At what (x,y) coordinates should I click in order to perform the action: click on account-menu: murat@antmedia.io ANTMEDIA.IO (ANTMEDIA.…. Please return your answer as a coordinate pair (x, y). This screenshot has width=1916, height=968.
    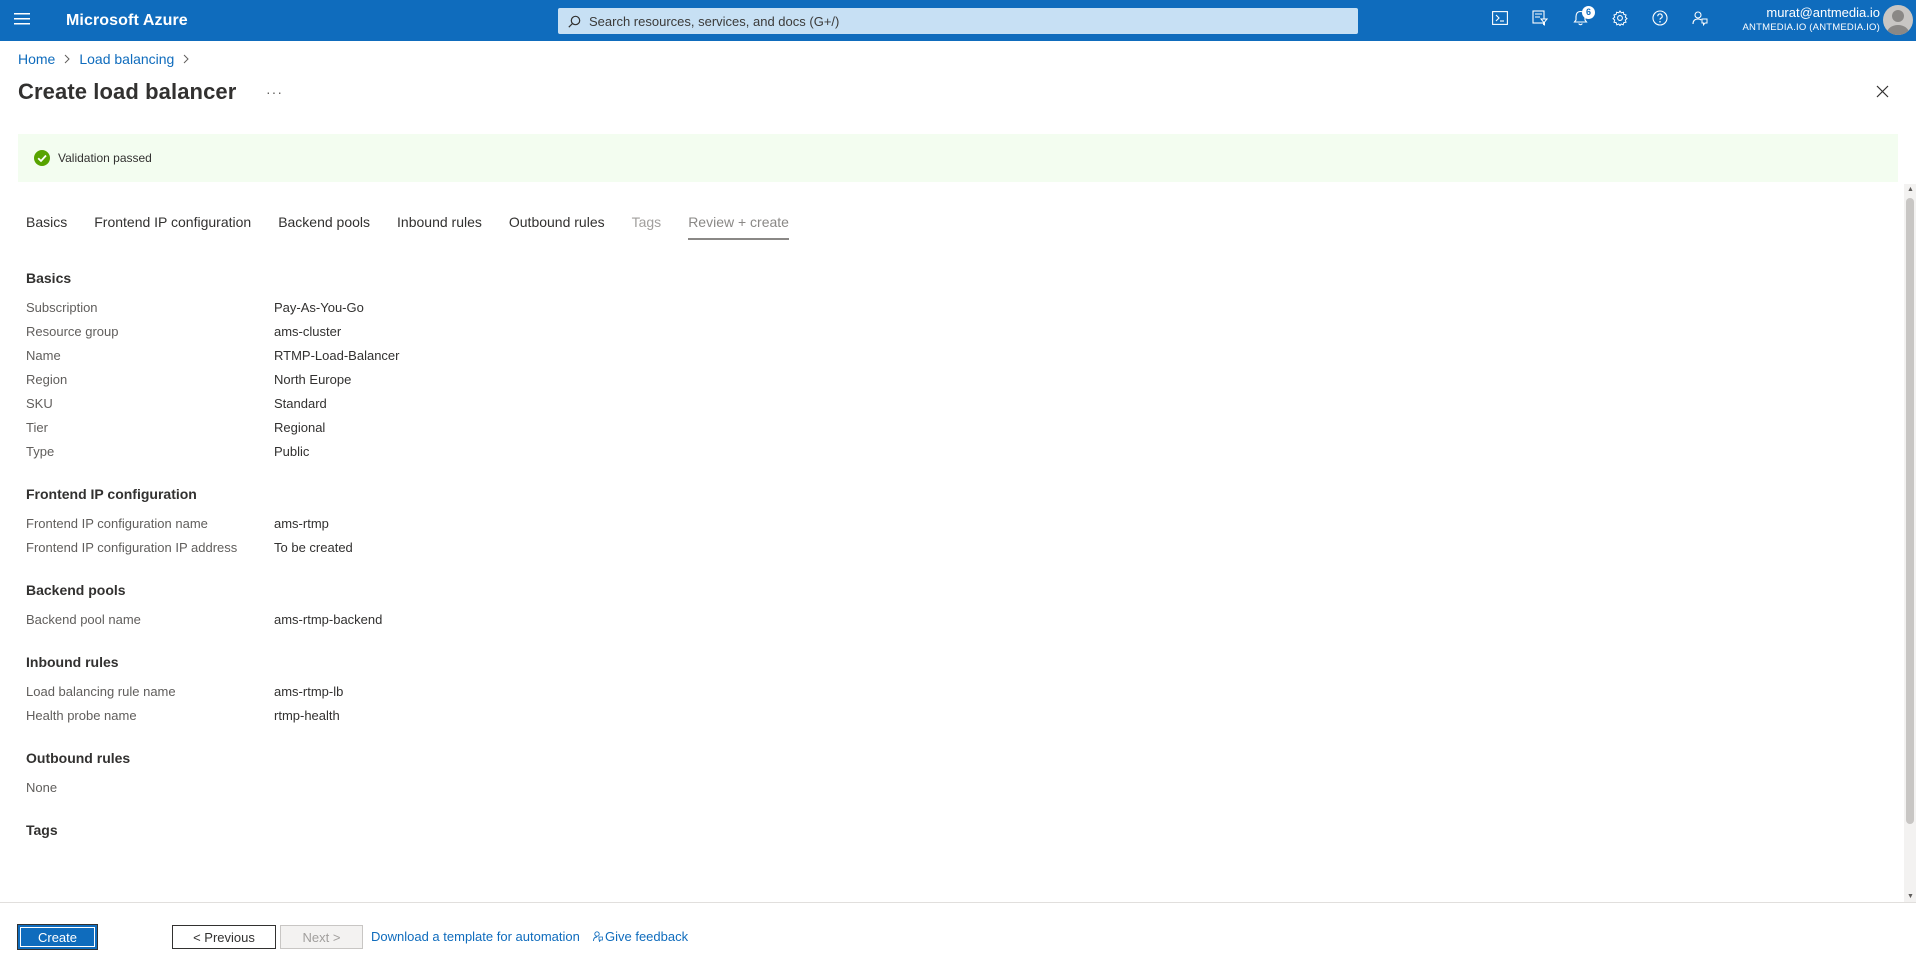
    Looking at the image, I should click on (1811, 19).